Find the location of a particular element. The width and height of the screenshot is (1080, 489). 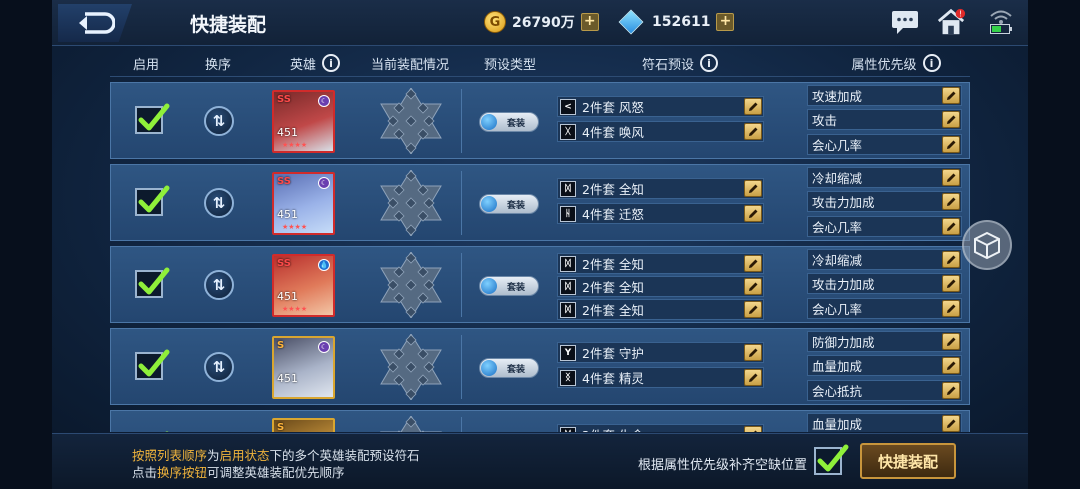

rune-preset-slot: ᛞ 2件套 生命 is located at coordinates (660, 428).